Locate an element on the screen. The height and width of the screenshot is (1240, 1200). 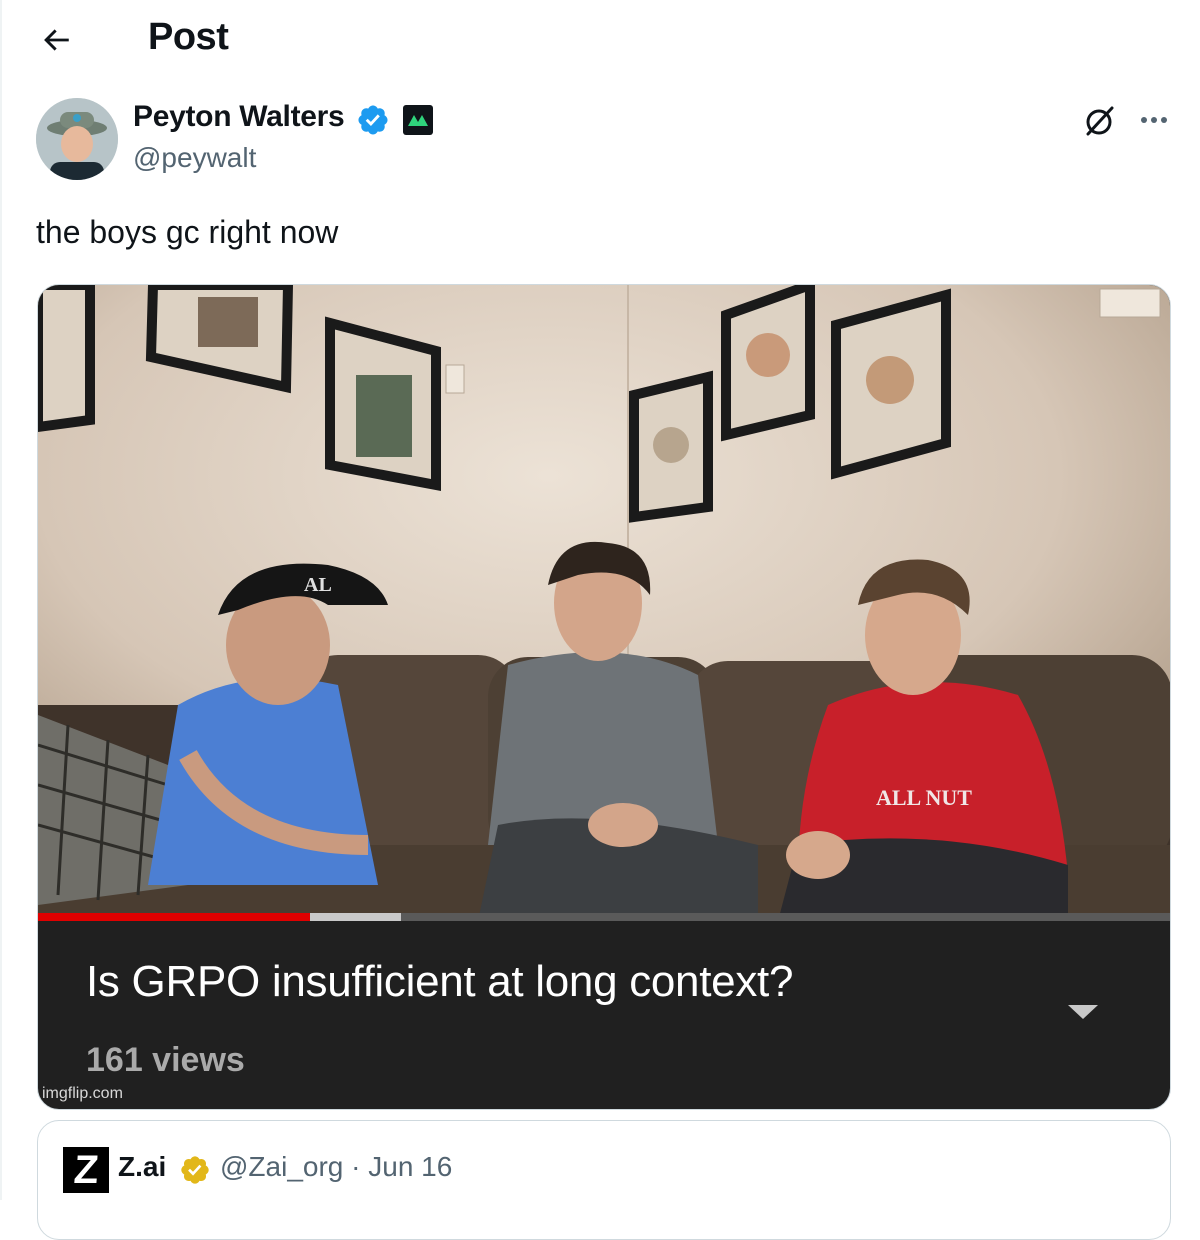
avatar is located at coordinates (77, 139).